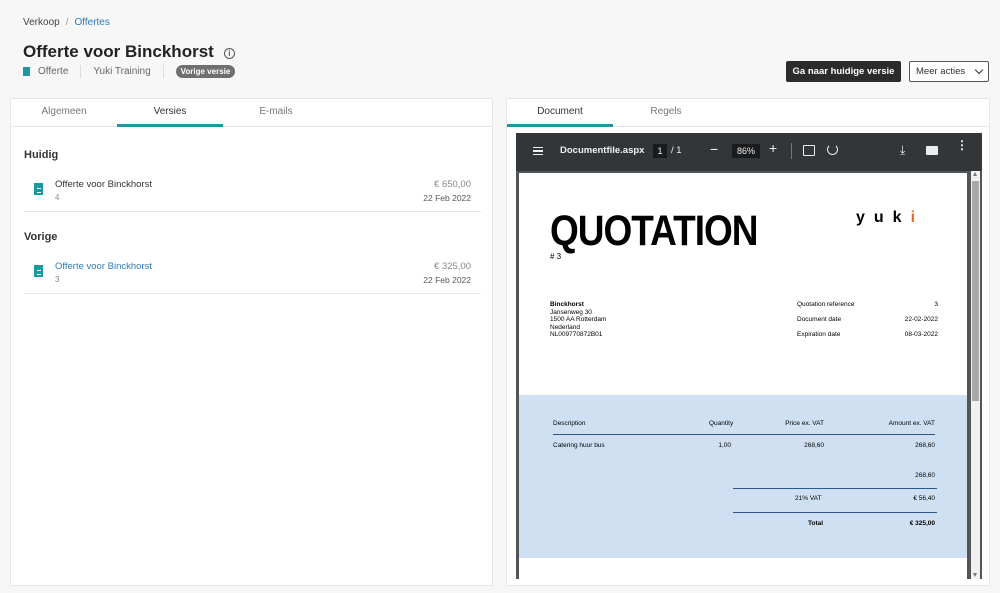  I want to click on breadcrumb-verkoop: Verkoop, so click(41, 22).